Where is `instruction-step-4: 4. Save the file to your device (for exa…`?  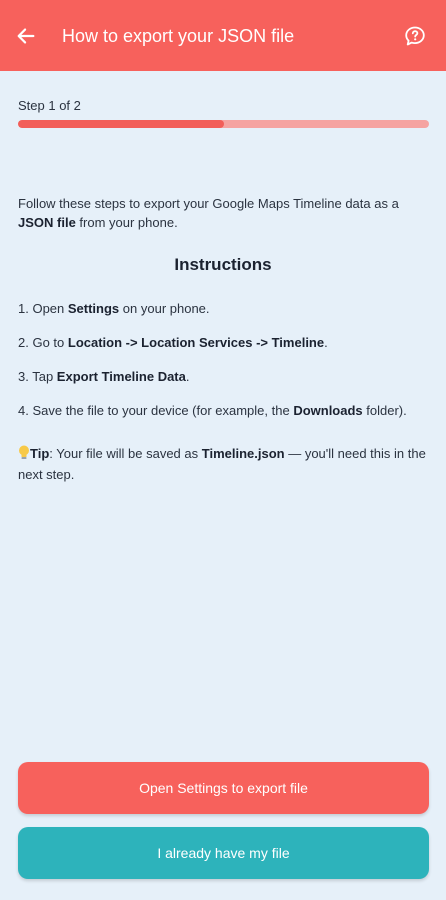
instruction-step-4: 4. Save the file to your device (for exa… is located at coordinates (225, 410).